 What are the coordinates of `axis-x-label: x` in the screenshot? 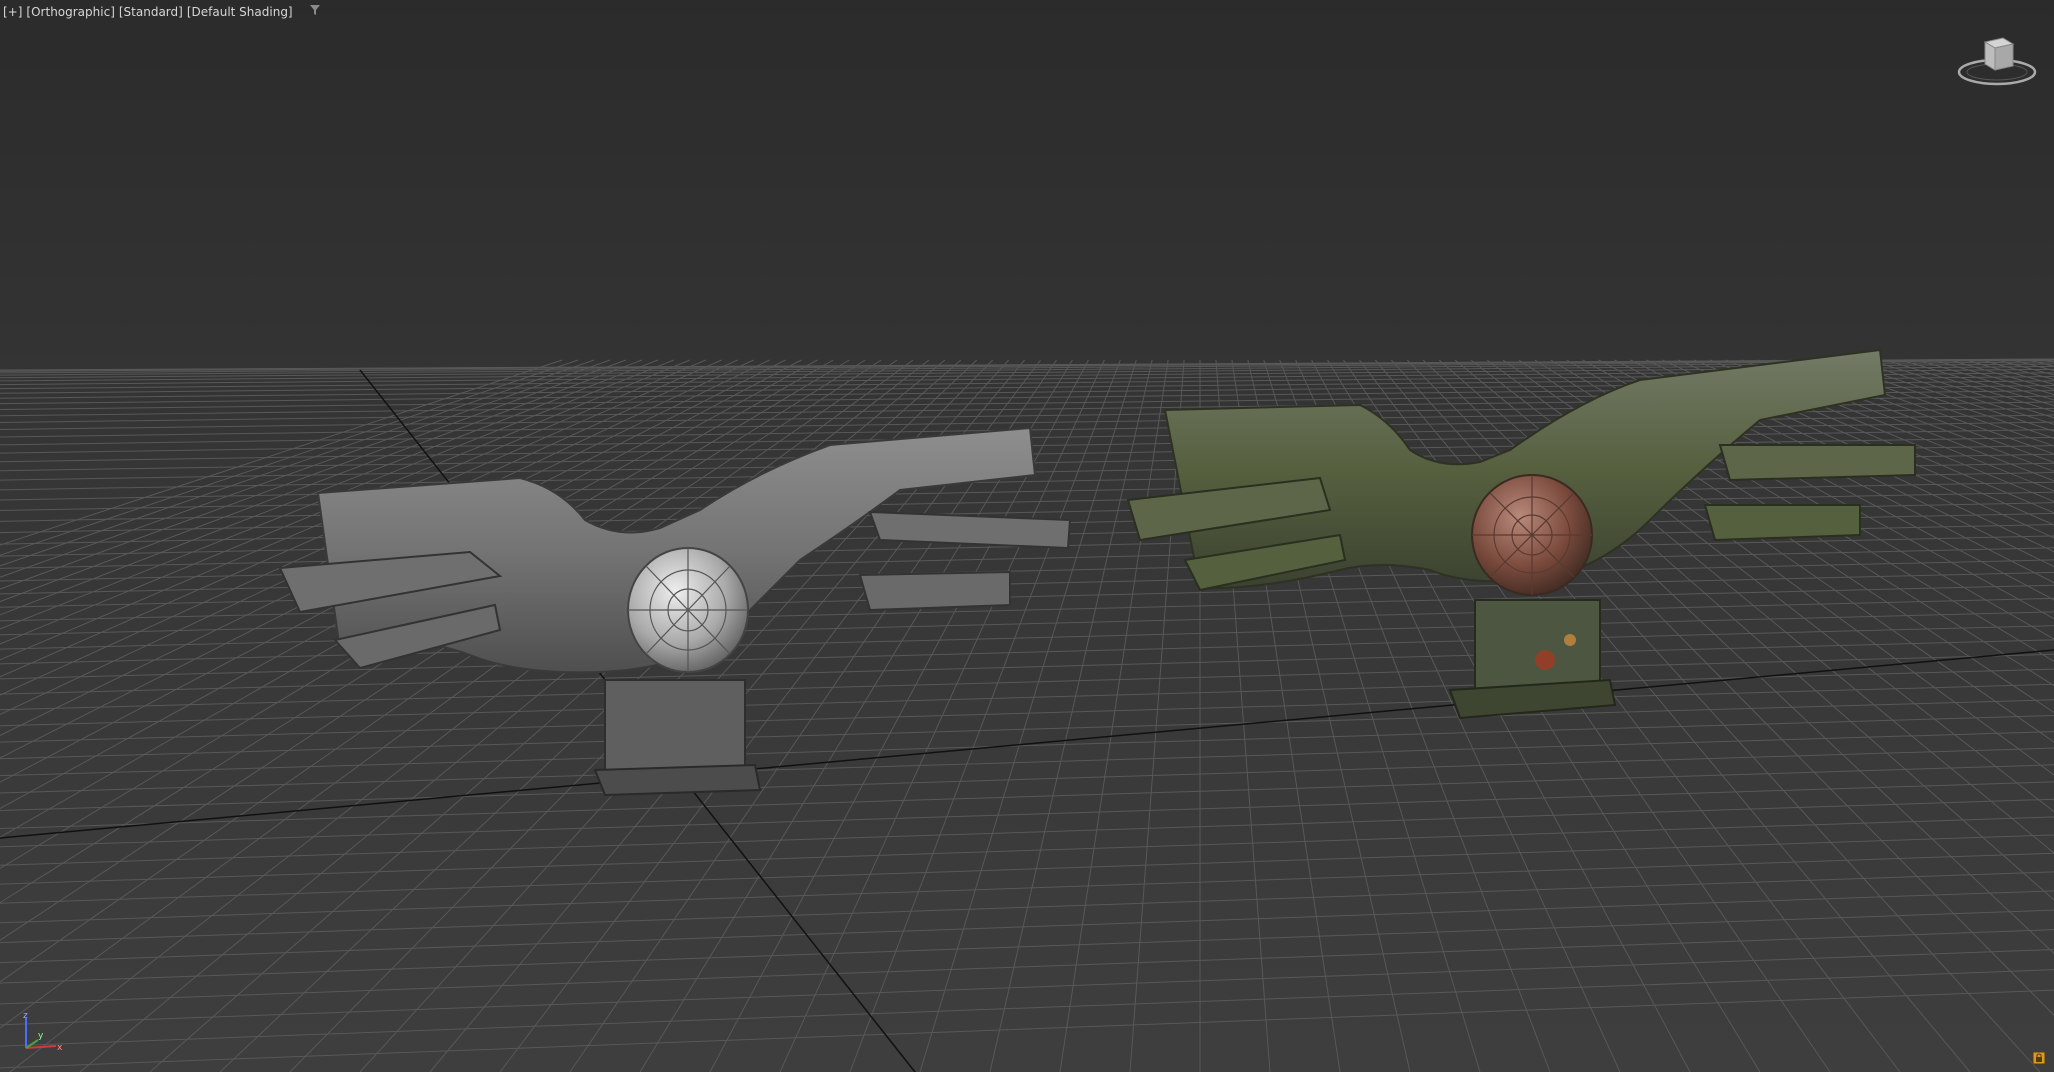 It's located at (60, 1048).